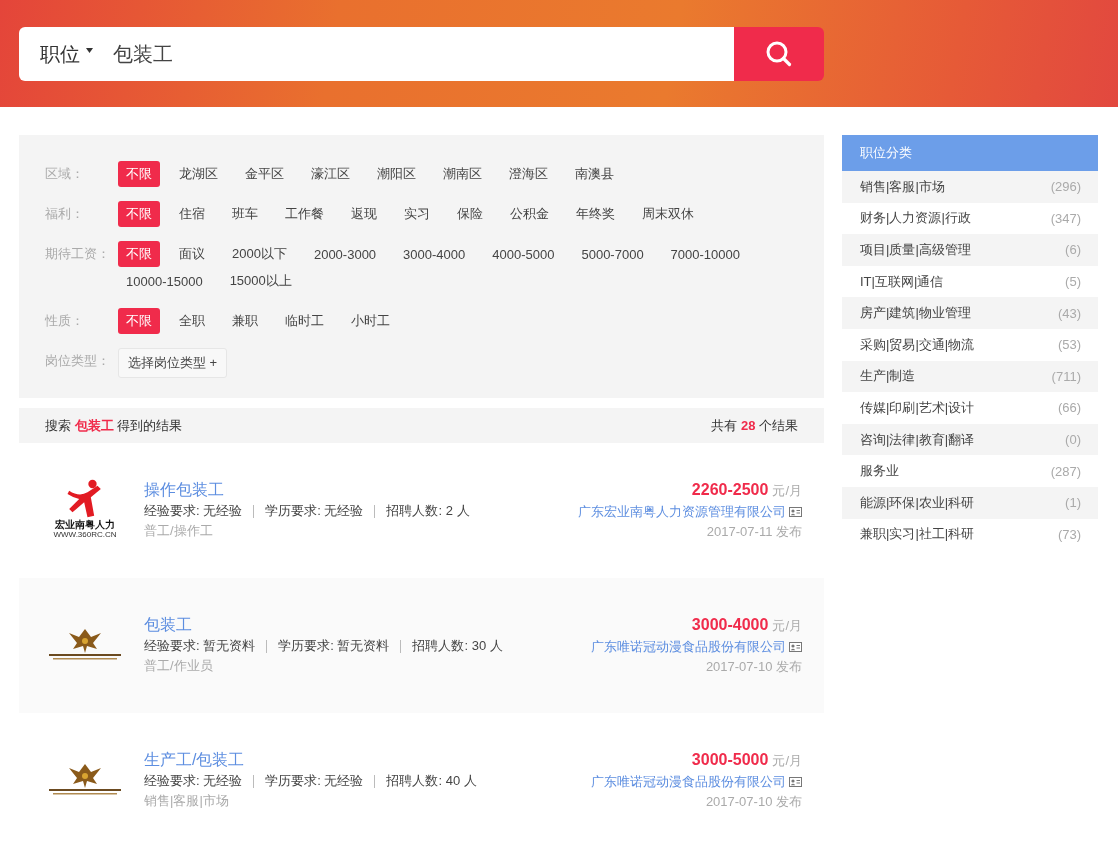  Describe the element at coordinates (78, 254) in the screenshot. I see `filter-label: 期待工资：` at that location.